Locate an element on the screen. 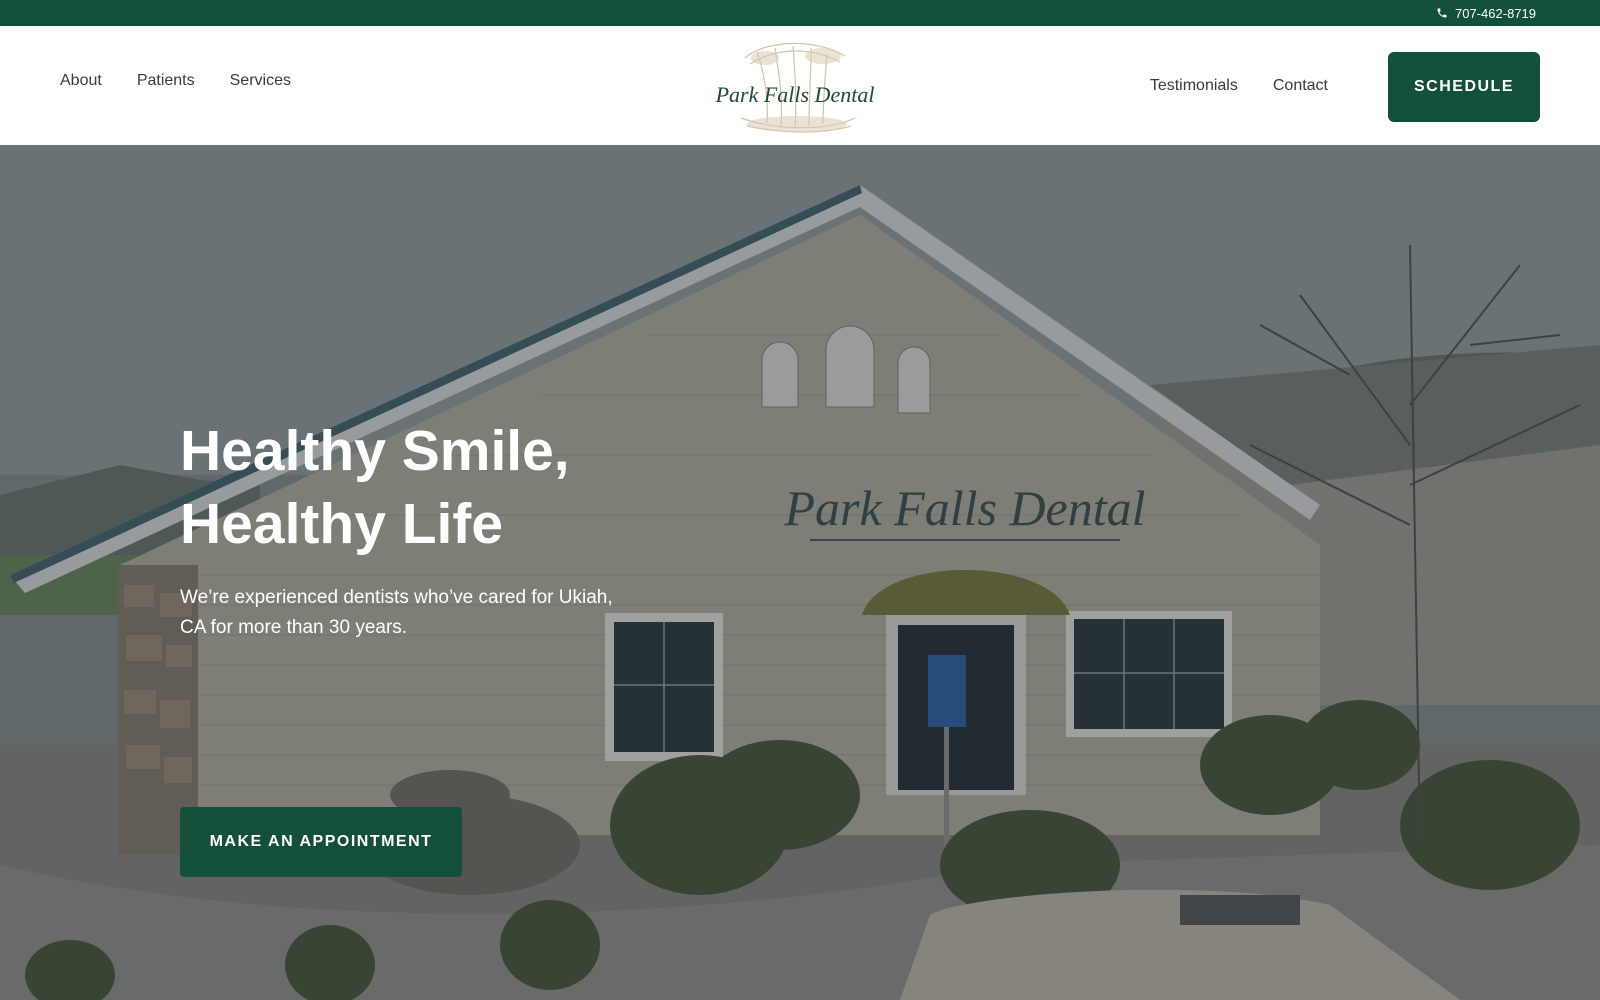 The height and width of the screenshot is (1000, 1600). nav-link-services: Services is located at coordinates (260, 81).